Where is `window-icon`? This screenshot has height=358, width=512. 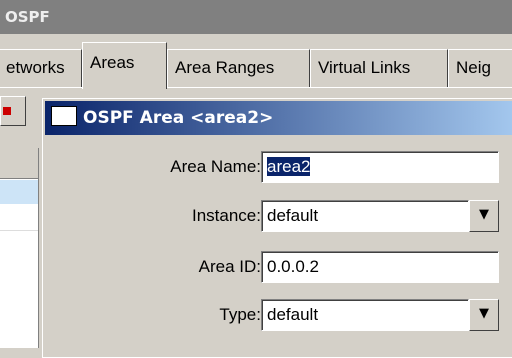 window-icon is located at coordinates (64, 116).